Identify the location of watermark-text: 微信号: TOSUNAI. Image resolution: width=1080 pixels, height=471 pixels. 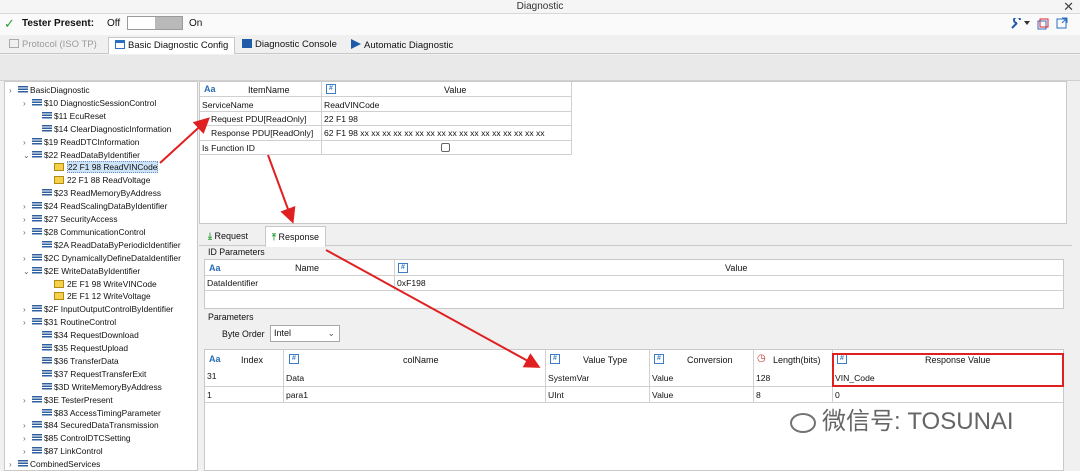
(918, 421).